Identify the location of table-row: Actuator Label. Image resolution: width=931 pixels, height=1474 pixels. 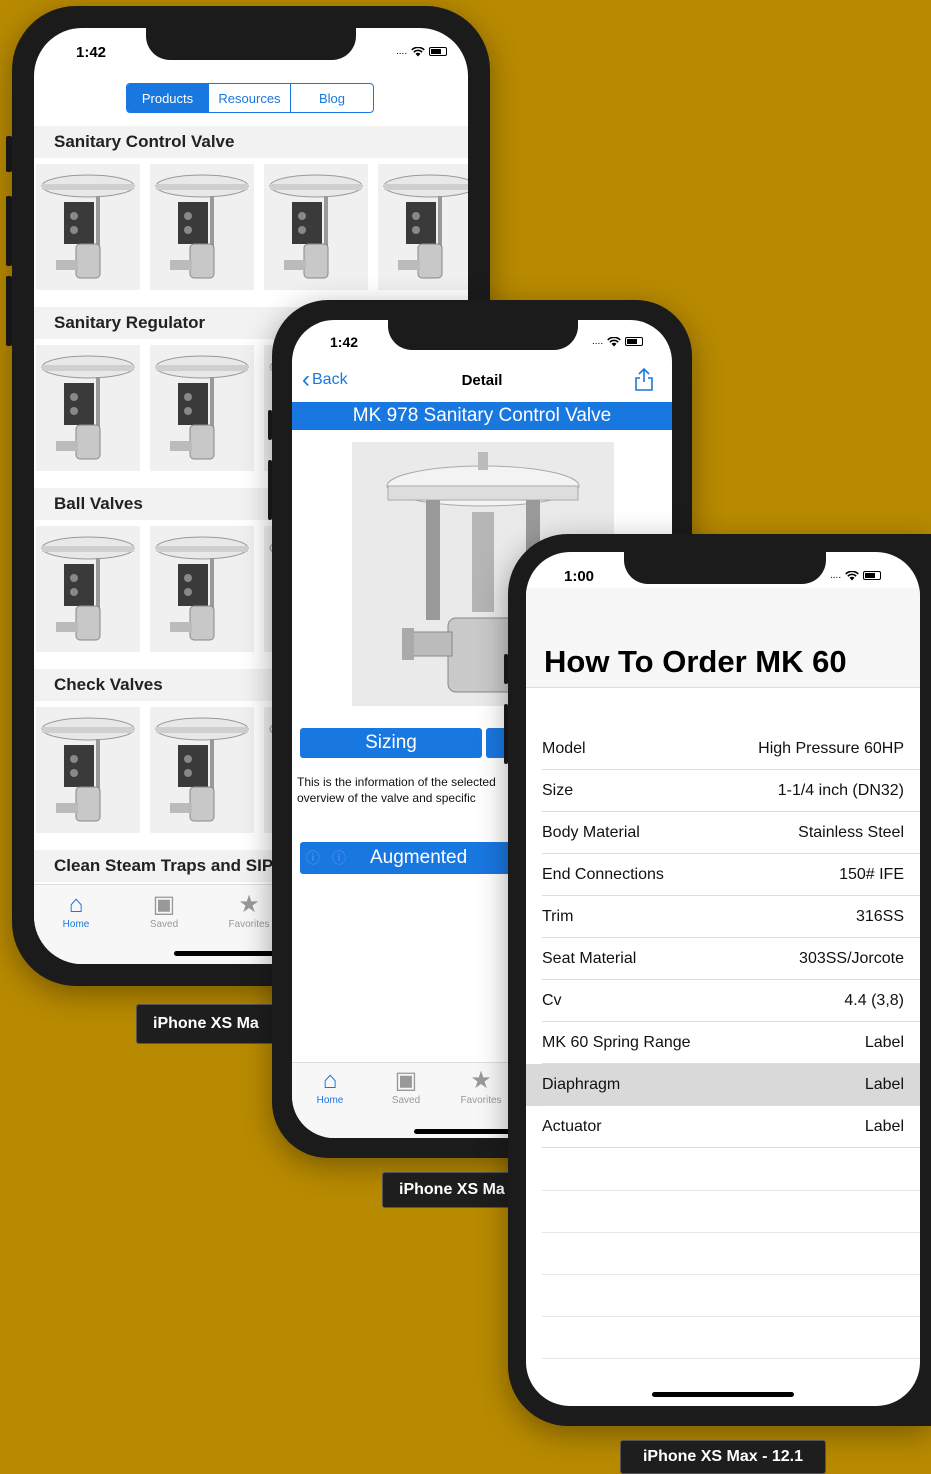
(723, 1127).